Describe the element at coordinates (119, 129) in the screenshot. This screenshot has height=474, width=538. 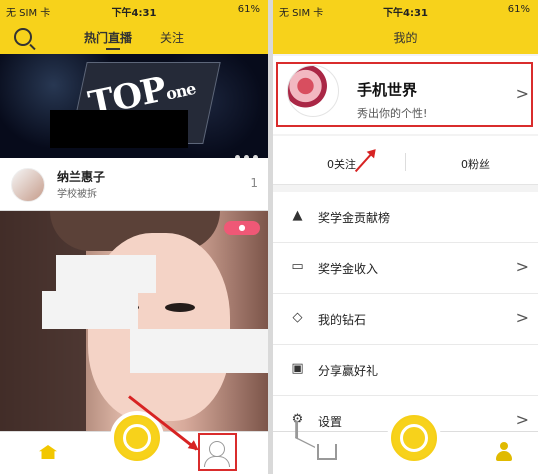
I see `banner-redaction` at that location.